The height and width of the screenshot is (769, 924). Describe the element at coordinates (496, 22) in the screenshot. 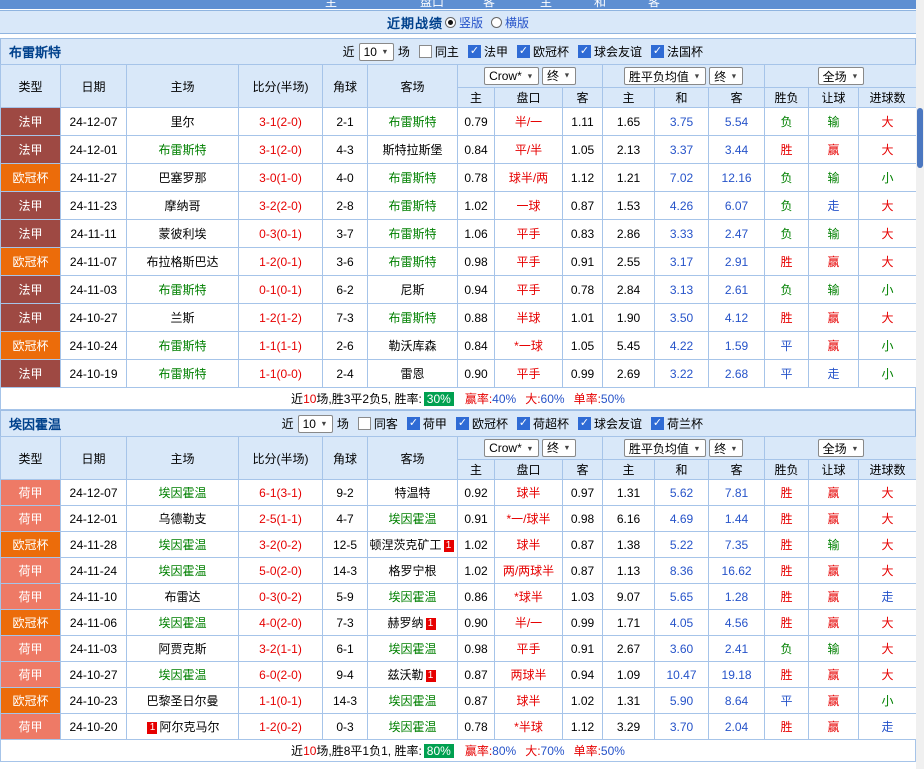

I see `radio-horizontal-layout` at that location.